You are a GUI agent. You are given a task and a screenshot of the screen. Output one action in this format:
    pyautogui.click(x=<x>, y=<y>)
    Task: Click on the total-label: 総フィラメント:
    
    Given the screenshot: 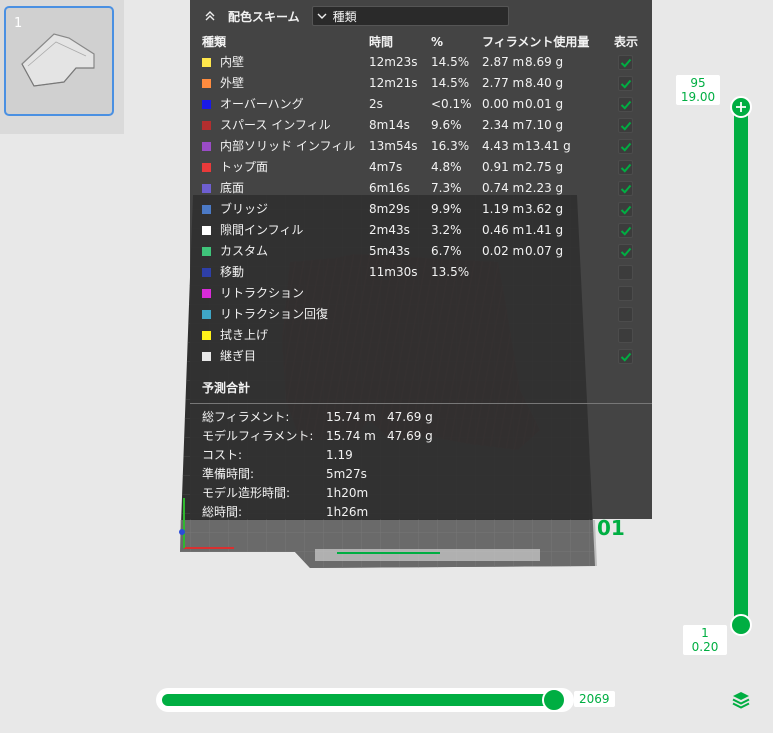 What is the action you would take?
    pyautogui.click(x=246, y=417)
    